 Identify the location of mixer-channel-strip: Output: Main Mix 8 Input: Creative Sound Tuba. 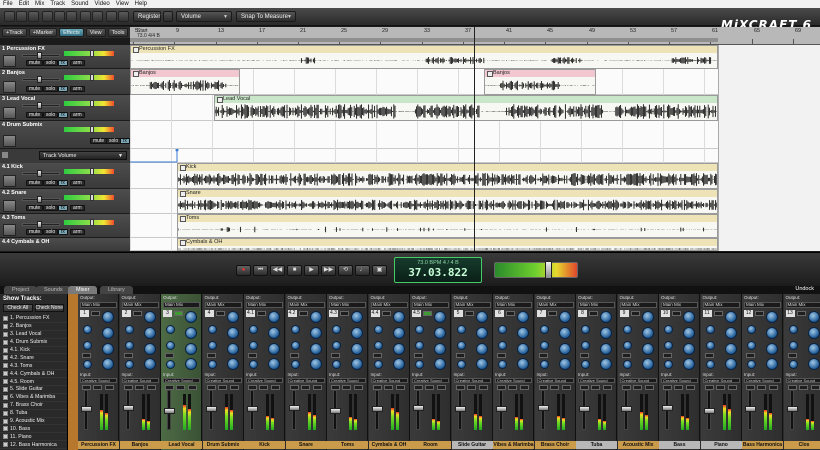
(596, 372).